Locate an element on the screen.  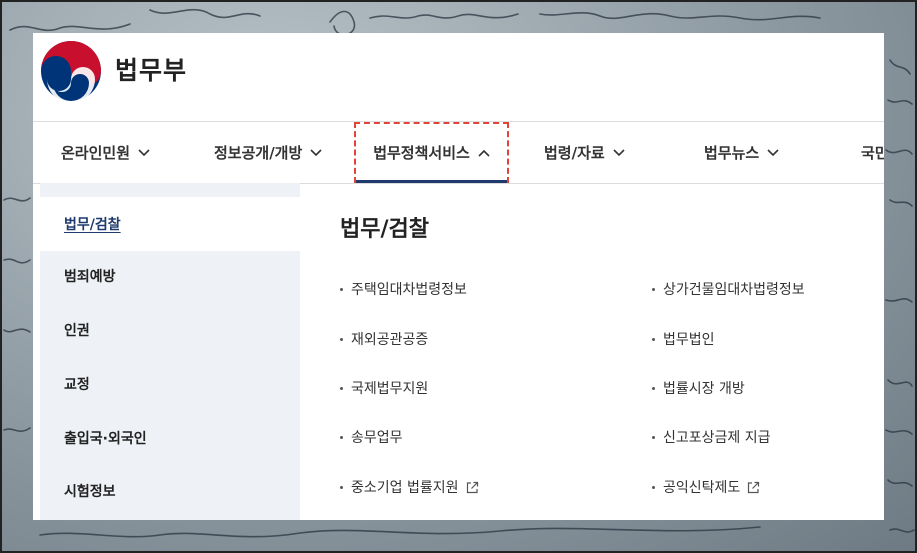
nav-item-label: 온라인민원 is located at coordinates (96, 153).